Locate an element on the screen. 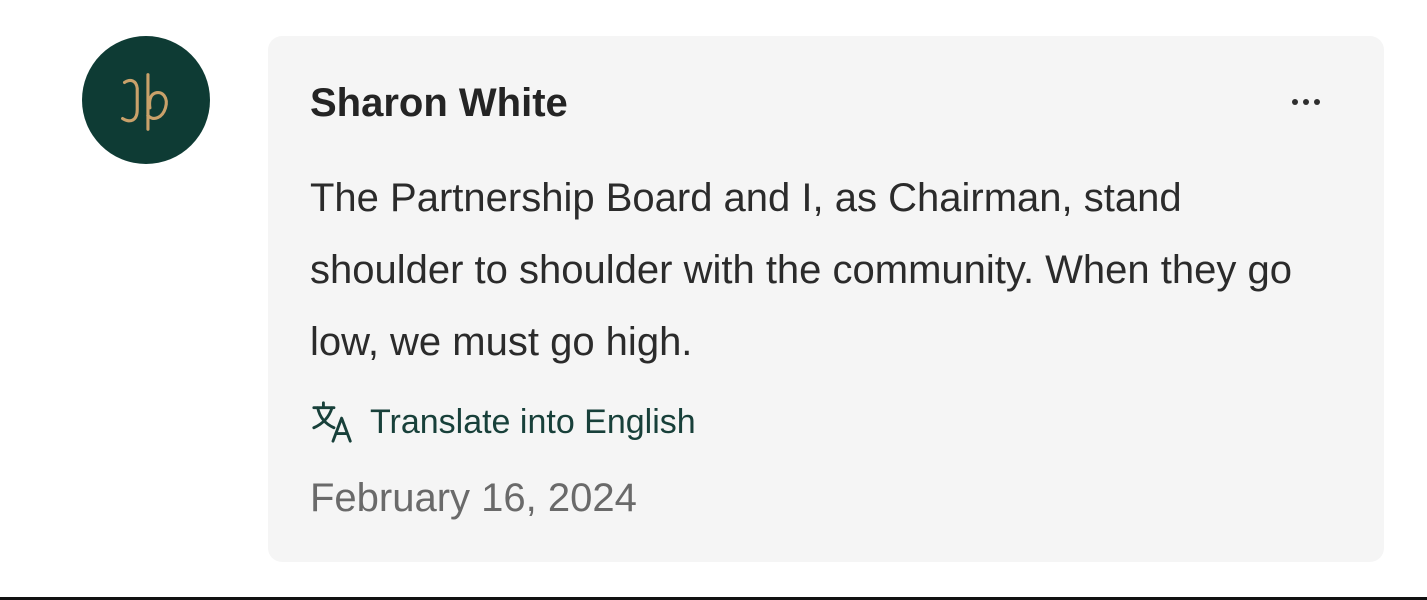 The image size is (1427, 600). jlp-logo-icon is located at coordinates (144, 102).